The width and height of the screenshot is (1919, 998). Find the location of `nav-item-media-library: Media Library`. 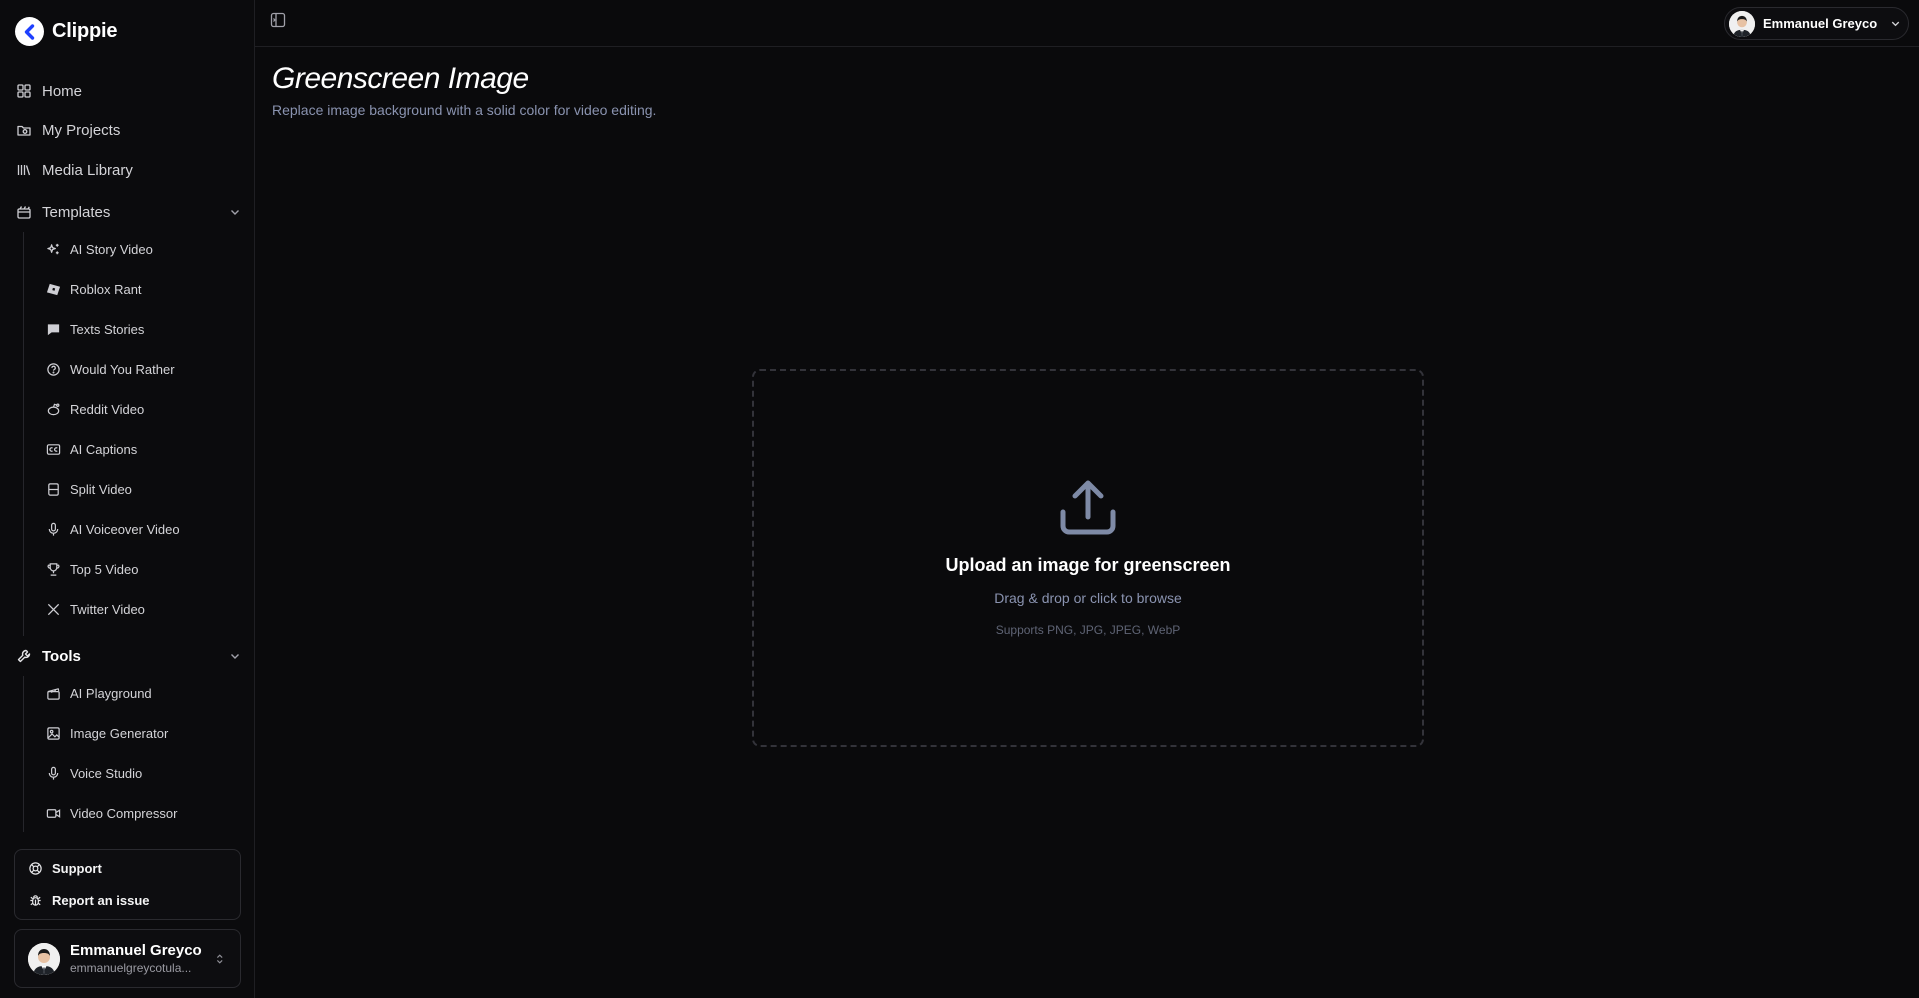

nav-item-media-library: Media Library is located at coordinates (129, 170).